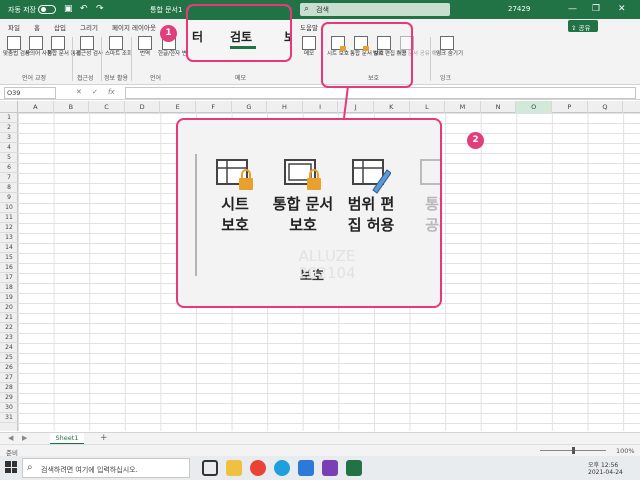 This screenshot has height=480, width=640. Describe the element at coordinates (625, 451) in the screenshot. I see `zoom-level: 100%` at that location.